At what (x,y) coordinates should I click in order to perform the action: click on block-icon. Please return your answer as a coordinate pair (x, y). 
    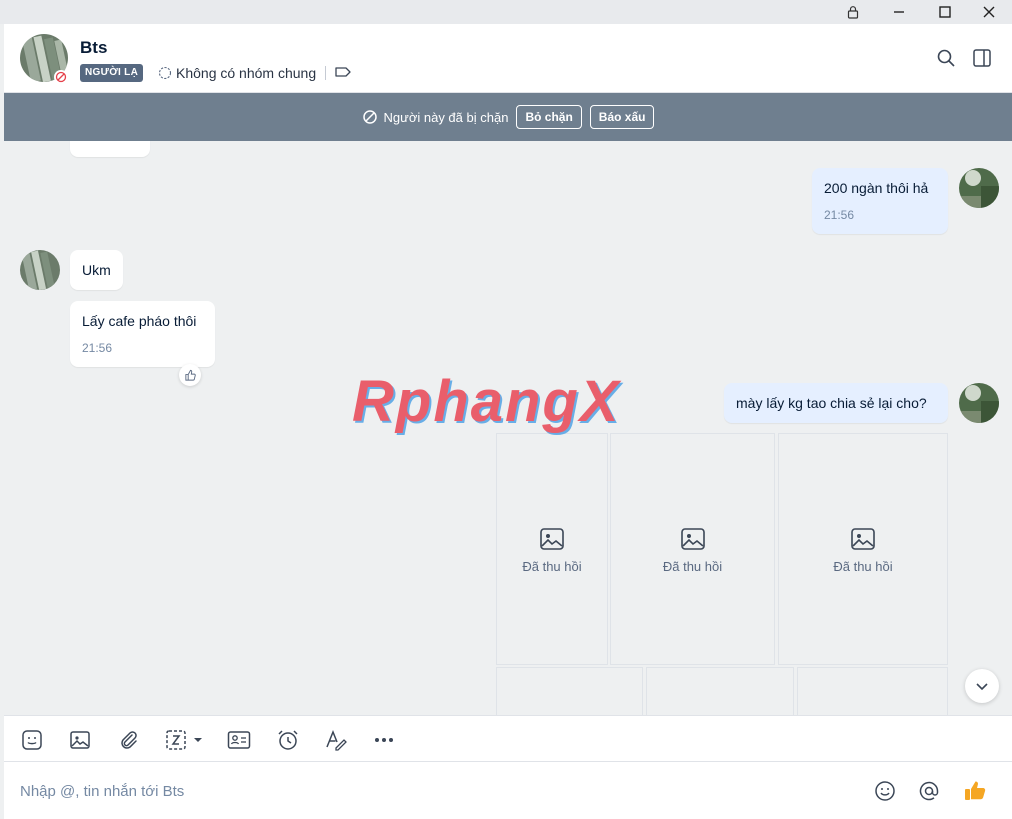
    Looking at the image, I should click on (369, 117).